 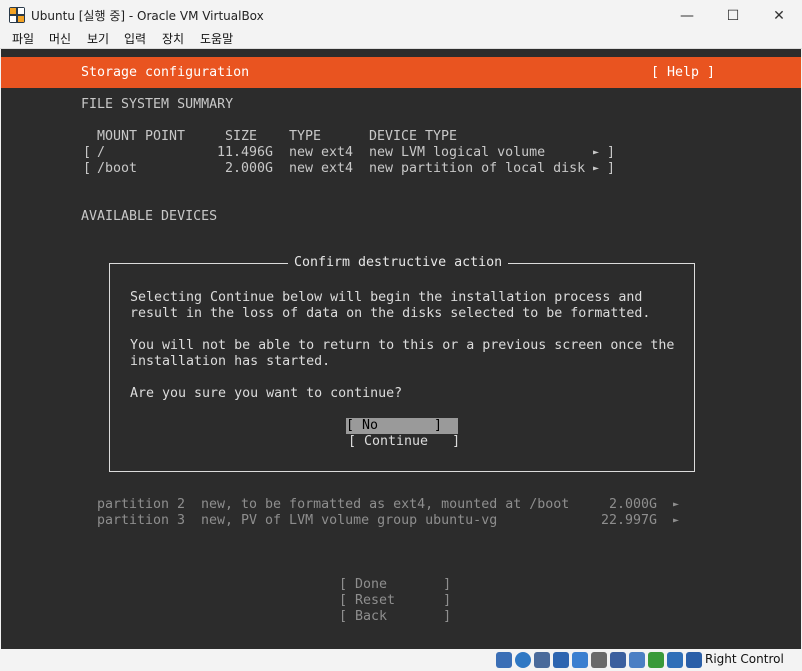 I want to click on audio-icon, so click(x=542, y=660).